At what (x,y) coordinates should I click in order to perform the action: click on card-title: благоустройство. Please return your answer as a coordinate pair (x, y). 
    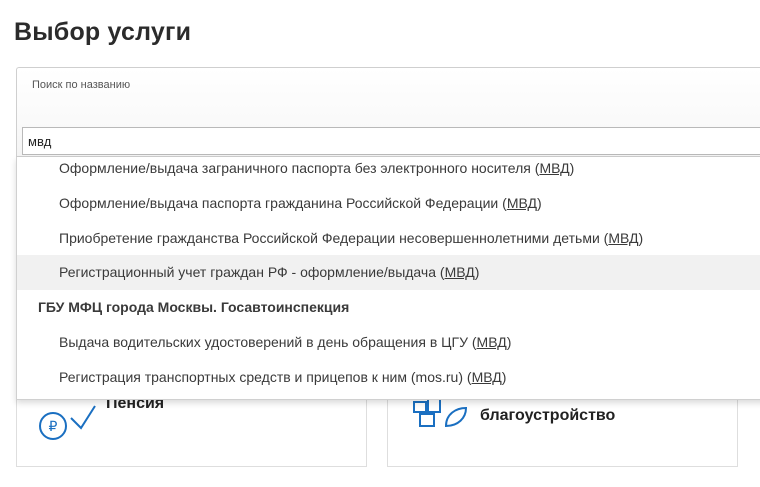
    Looking at the image, I should click on (548, 415).